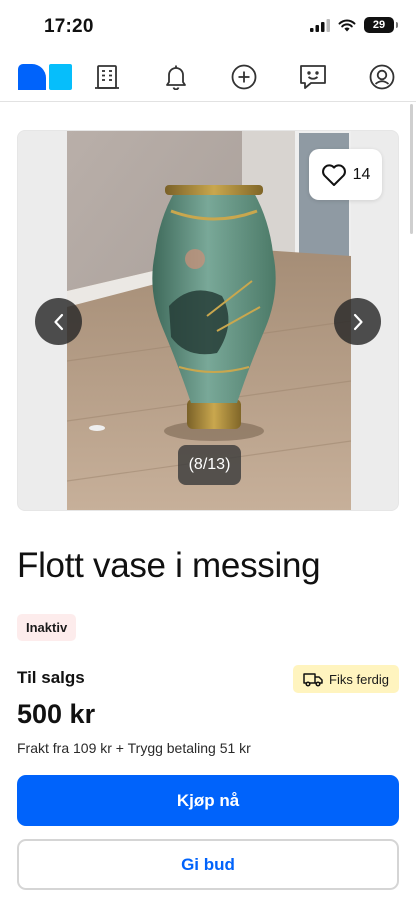  I want to click on bell-icon, so click(176, 77).